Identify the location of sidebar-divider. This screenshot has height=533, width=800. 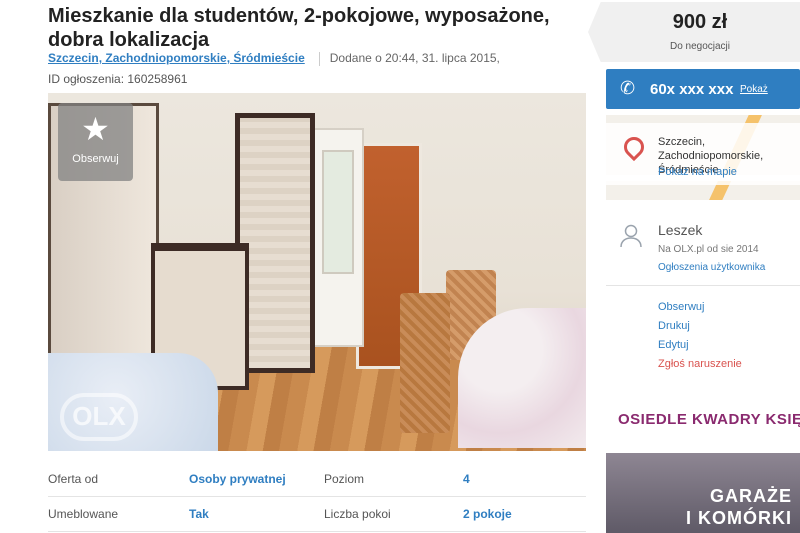
(703, 285).